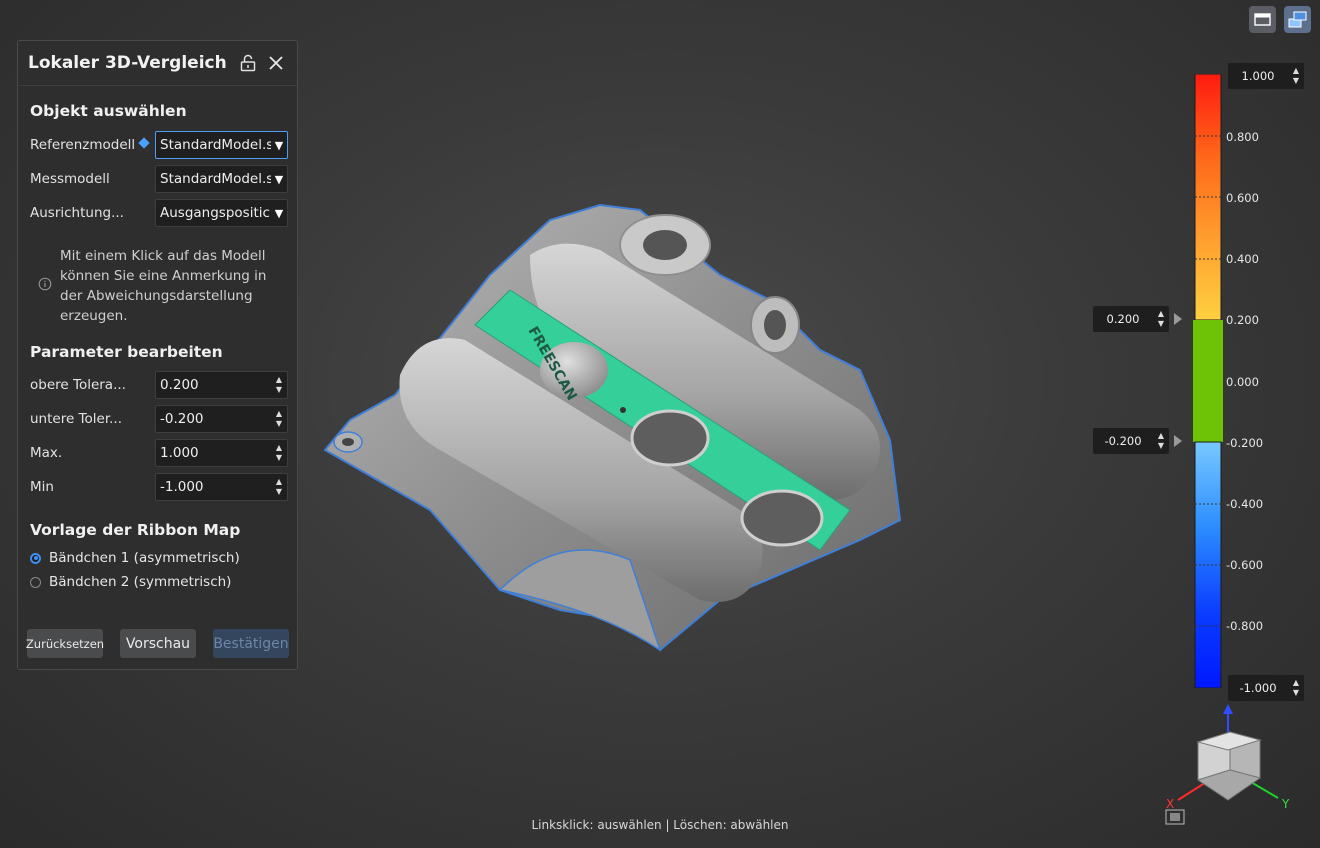 The height and width of the screenshot is (848, 1320). What do you see at coordinates (1245, 504) in the screenshot?
I see `colorbar-label-neg-0.400: -0.400` at bounding box center [1245, 504].